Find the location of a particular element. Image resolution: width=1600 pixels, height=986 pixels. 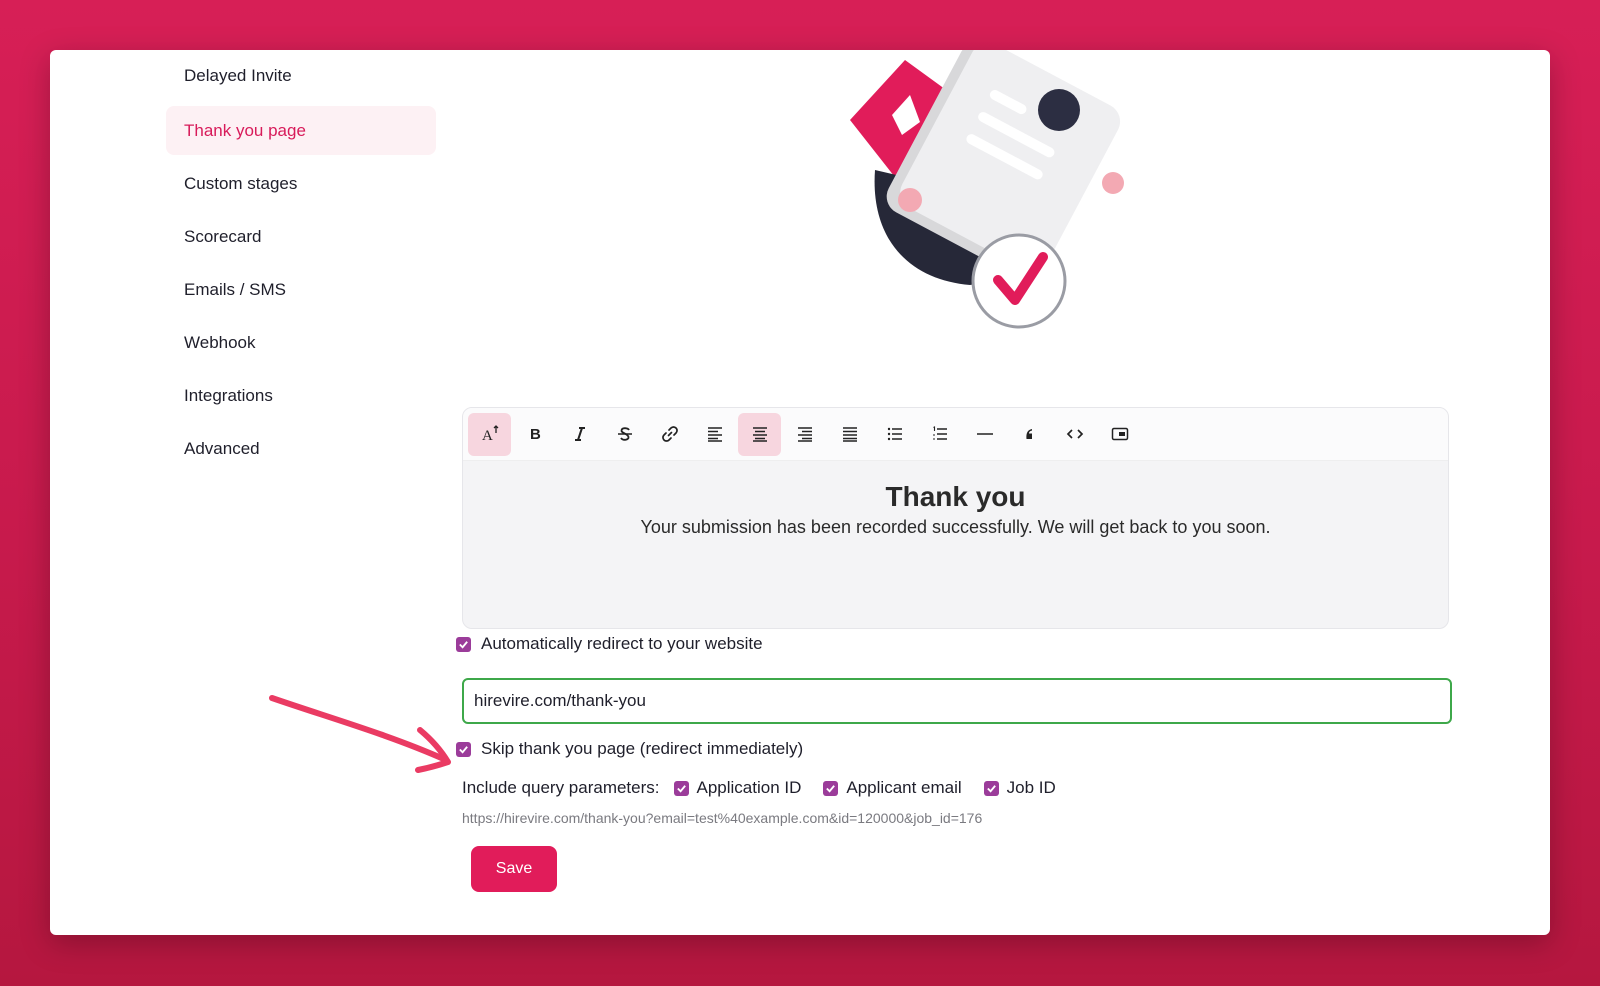

italic-icon is located at coordinates (579, 434).